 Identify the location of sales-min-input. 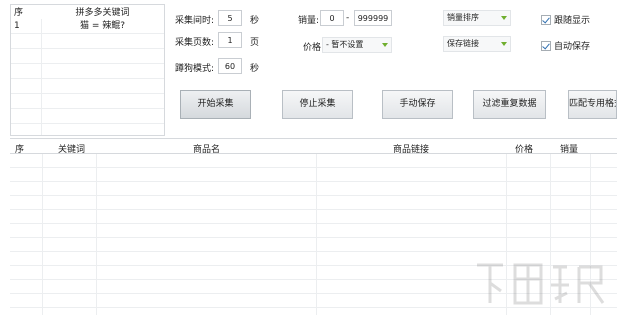
(332, 18).